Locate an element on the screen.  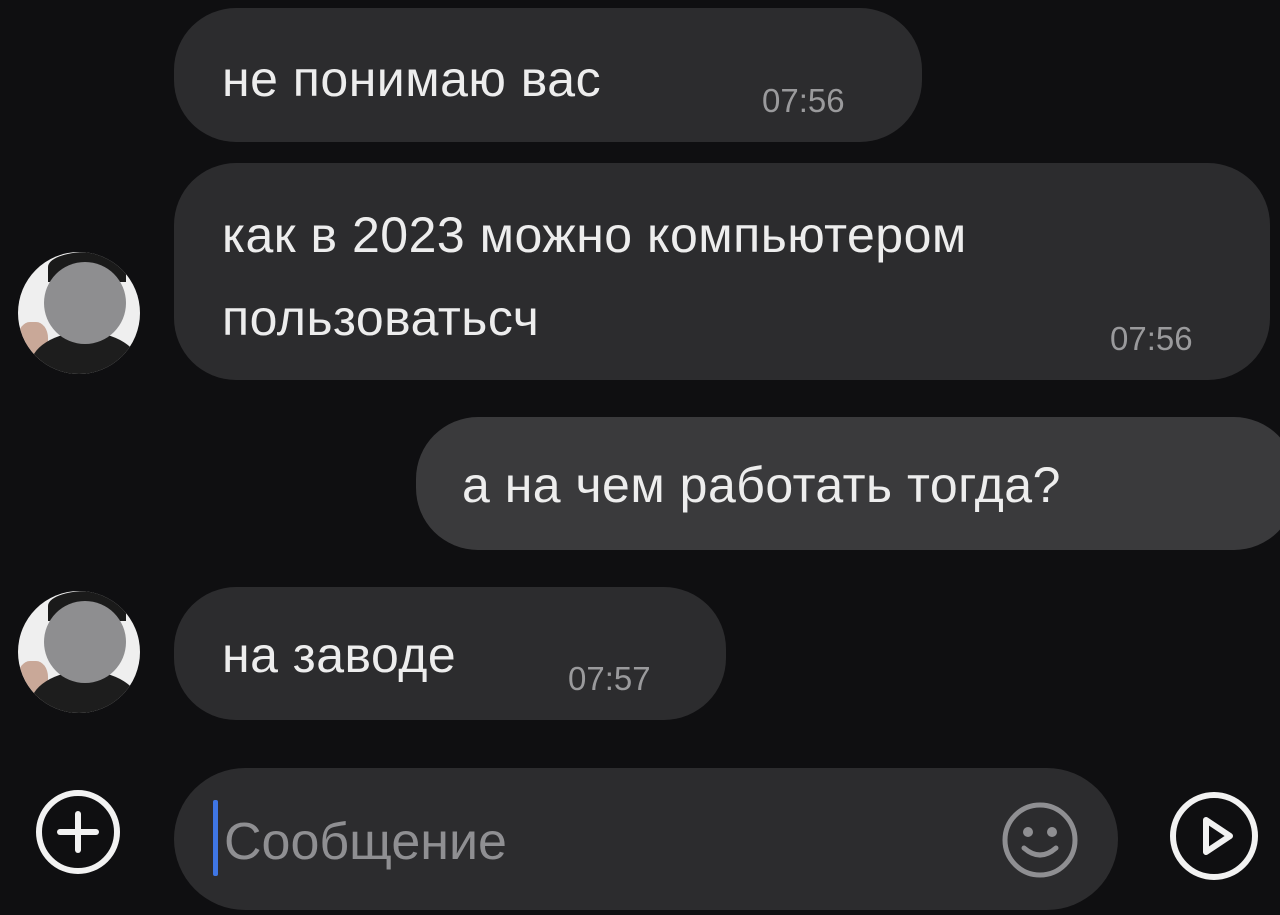
send-button is located at coordinates (1214, 836).